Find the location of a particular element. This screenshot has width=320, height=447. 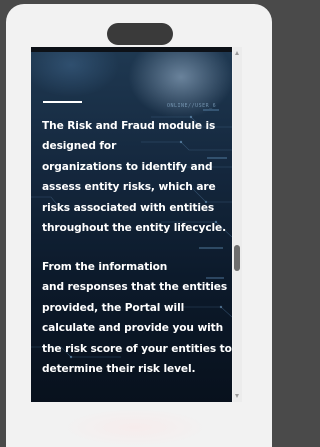

paragraph-line: The Risk and Fraud module is is located at coordinates (129, 126).